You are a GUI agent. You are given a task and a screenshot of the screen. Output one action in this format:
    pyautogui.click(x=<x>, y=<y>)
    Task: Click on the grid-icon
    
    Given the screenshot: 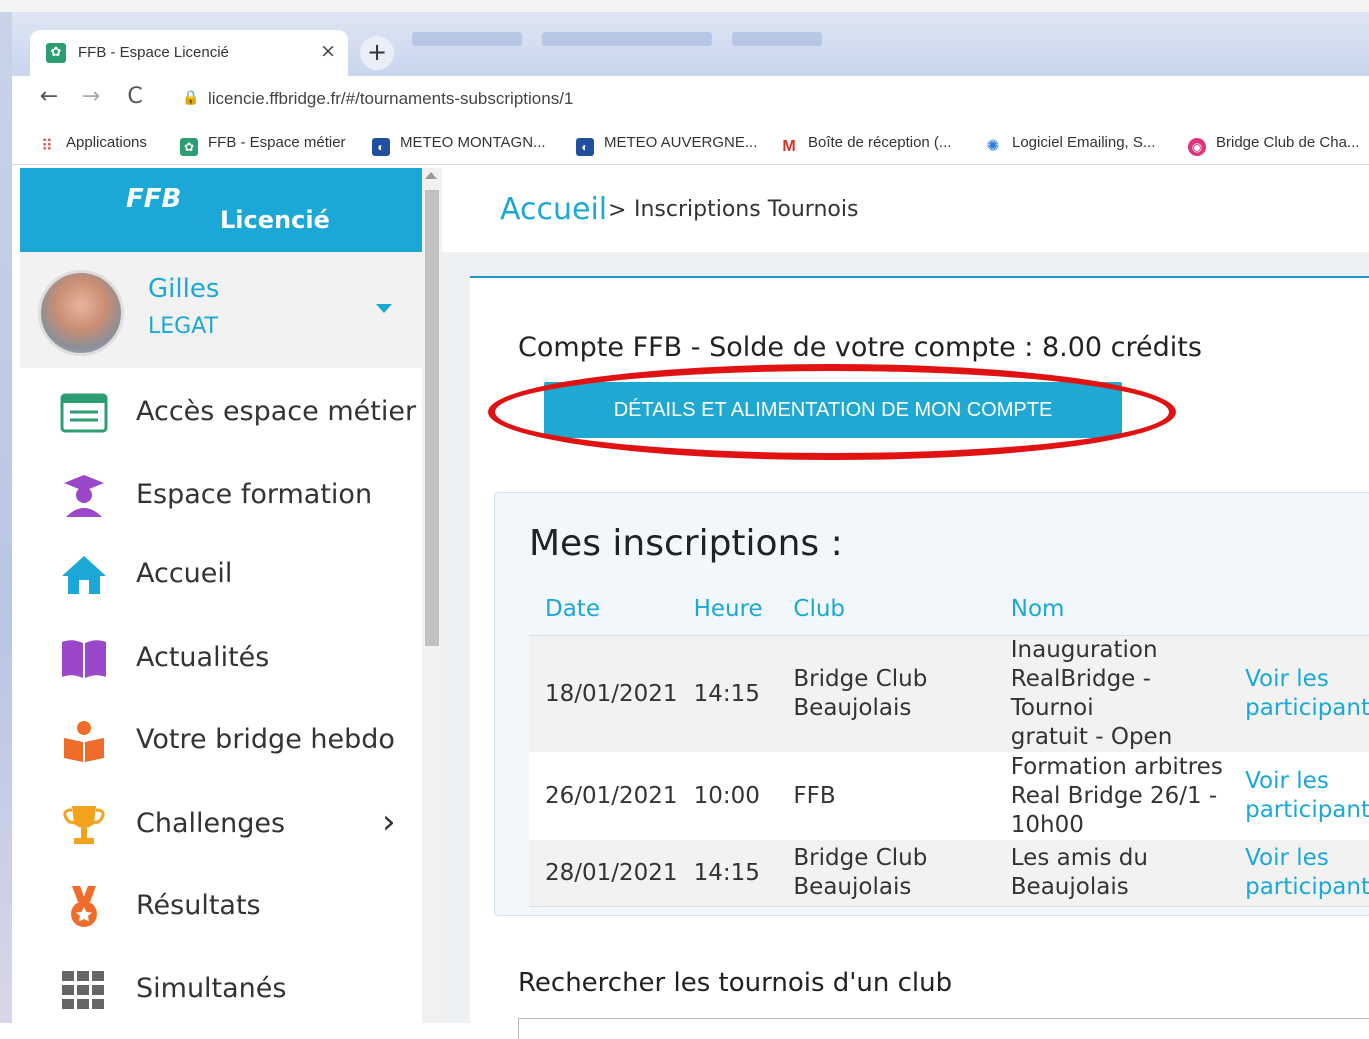 What is the action you would take?
    pyautogui.click(x=83, y=990)
    